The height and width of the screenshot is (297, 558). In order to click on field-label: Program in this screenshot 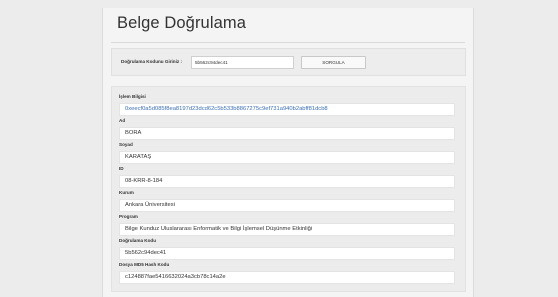, I will do `click(128, 216)`.